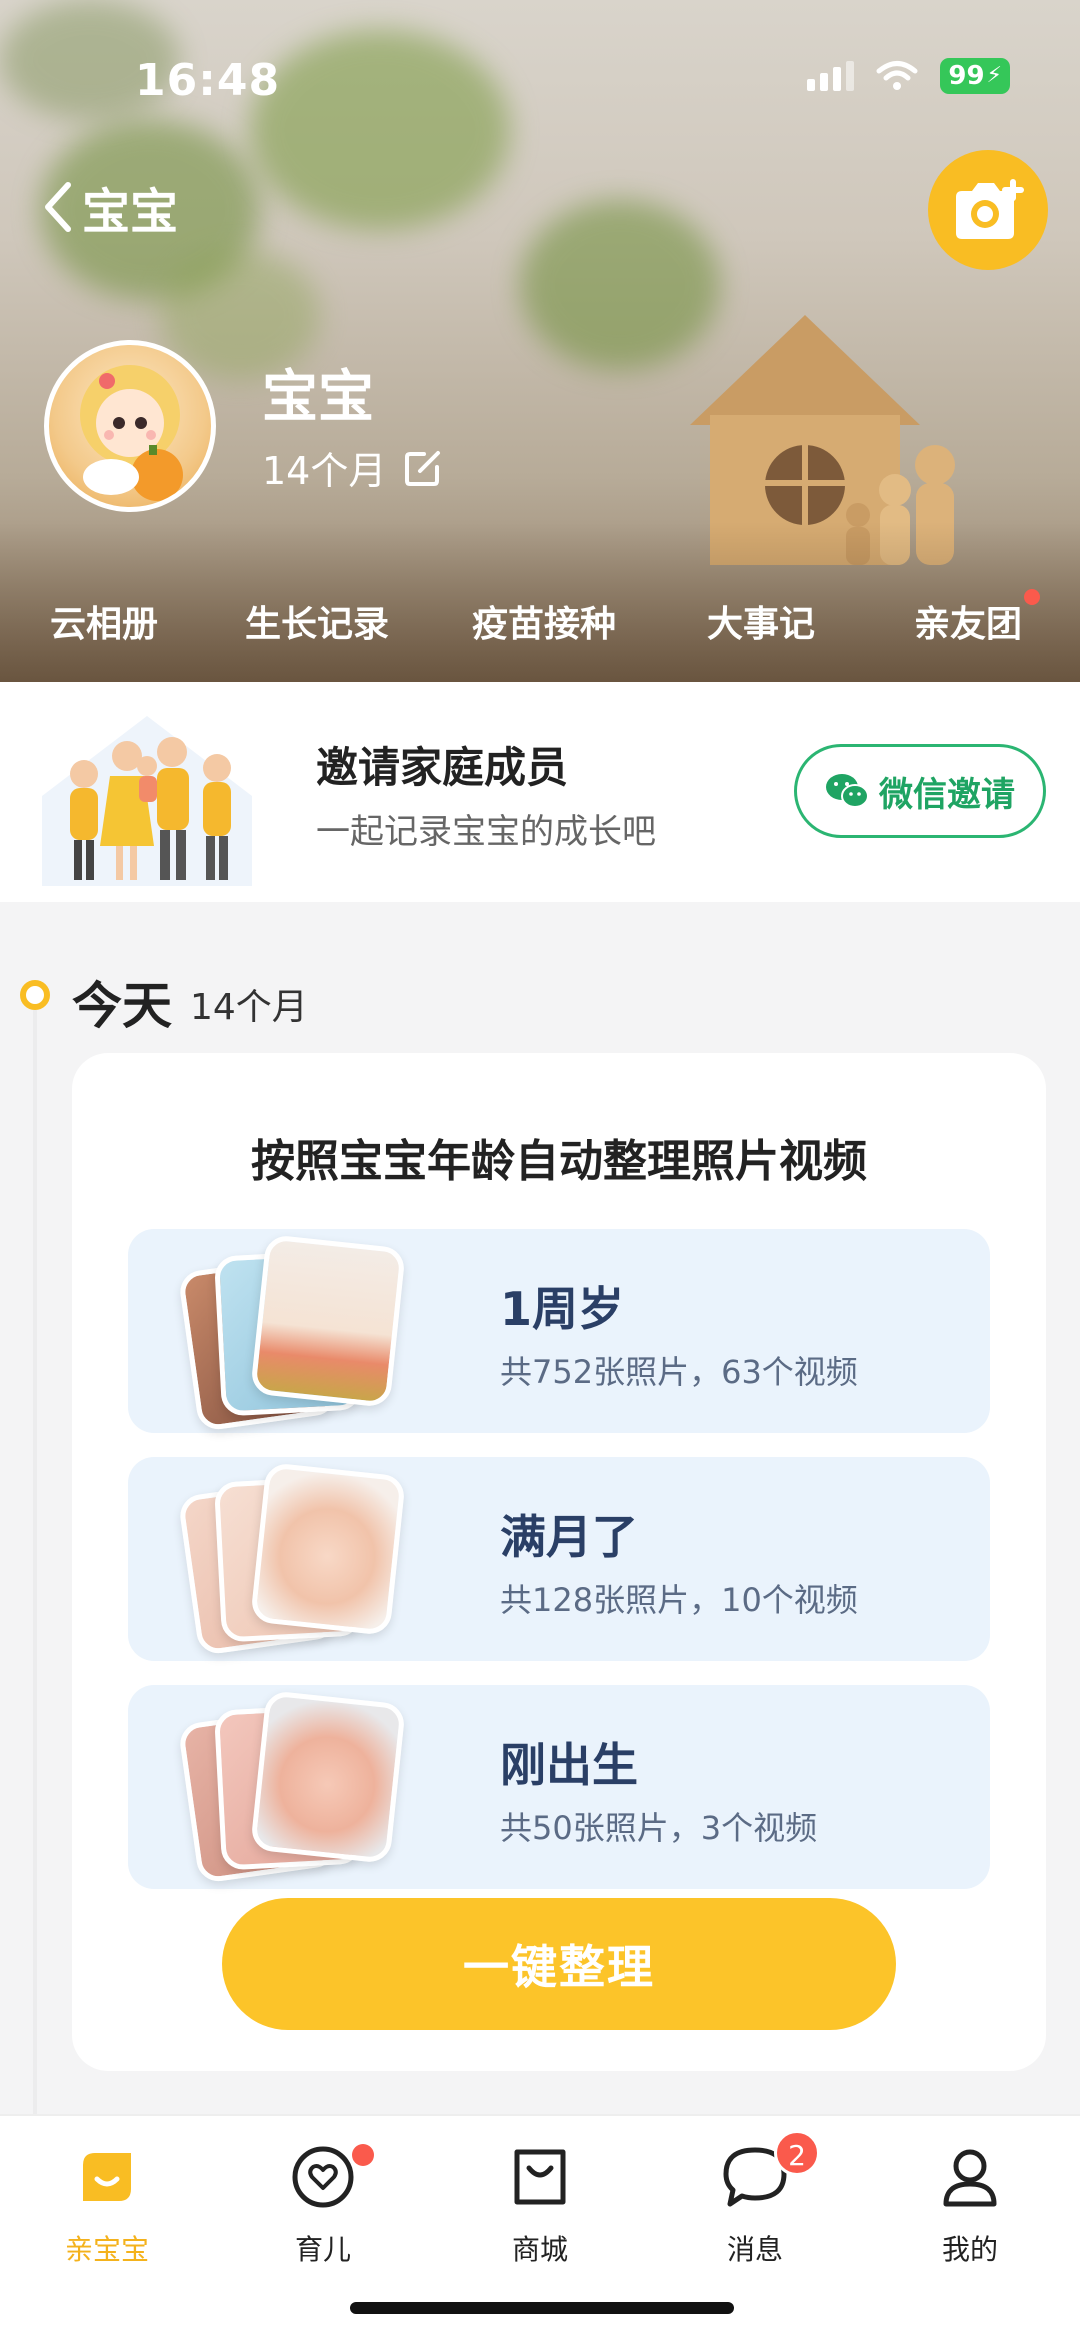  Describe the element at coordinates (35, 995) in the screenshot. I see `timeline-dot` at that location.